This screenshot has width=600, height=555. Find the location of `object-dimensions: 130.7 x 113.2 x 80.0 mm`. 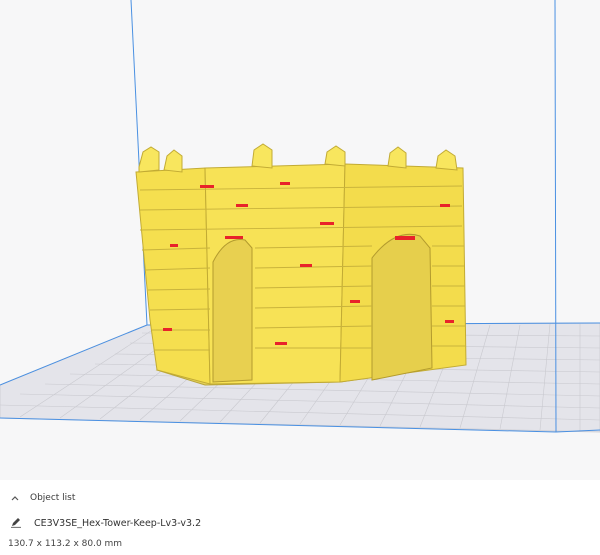

object-dimensions: 130.7 x 113.2 x 80.0 mm is located at coordinates (65, 544).